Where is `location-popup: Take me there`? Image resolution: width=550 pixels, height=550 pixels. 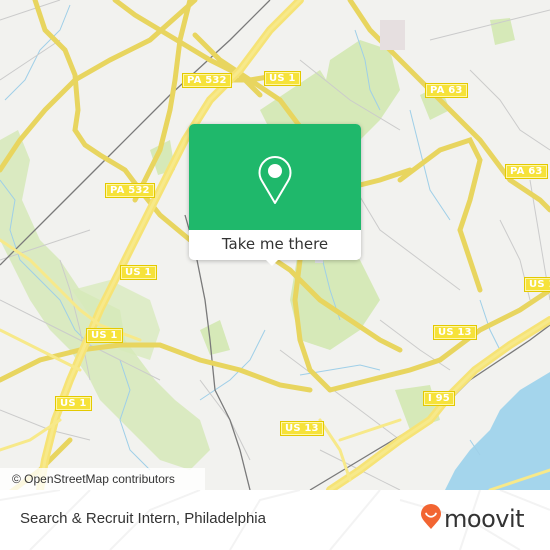
location-popup: Take me there is located at coordinates (275, 195).